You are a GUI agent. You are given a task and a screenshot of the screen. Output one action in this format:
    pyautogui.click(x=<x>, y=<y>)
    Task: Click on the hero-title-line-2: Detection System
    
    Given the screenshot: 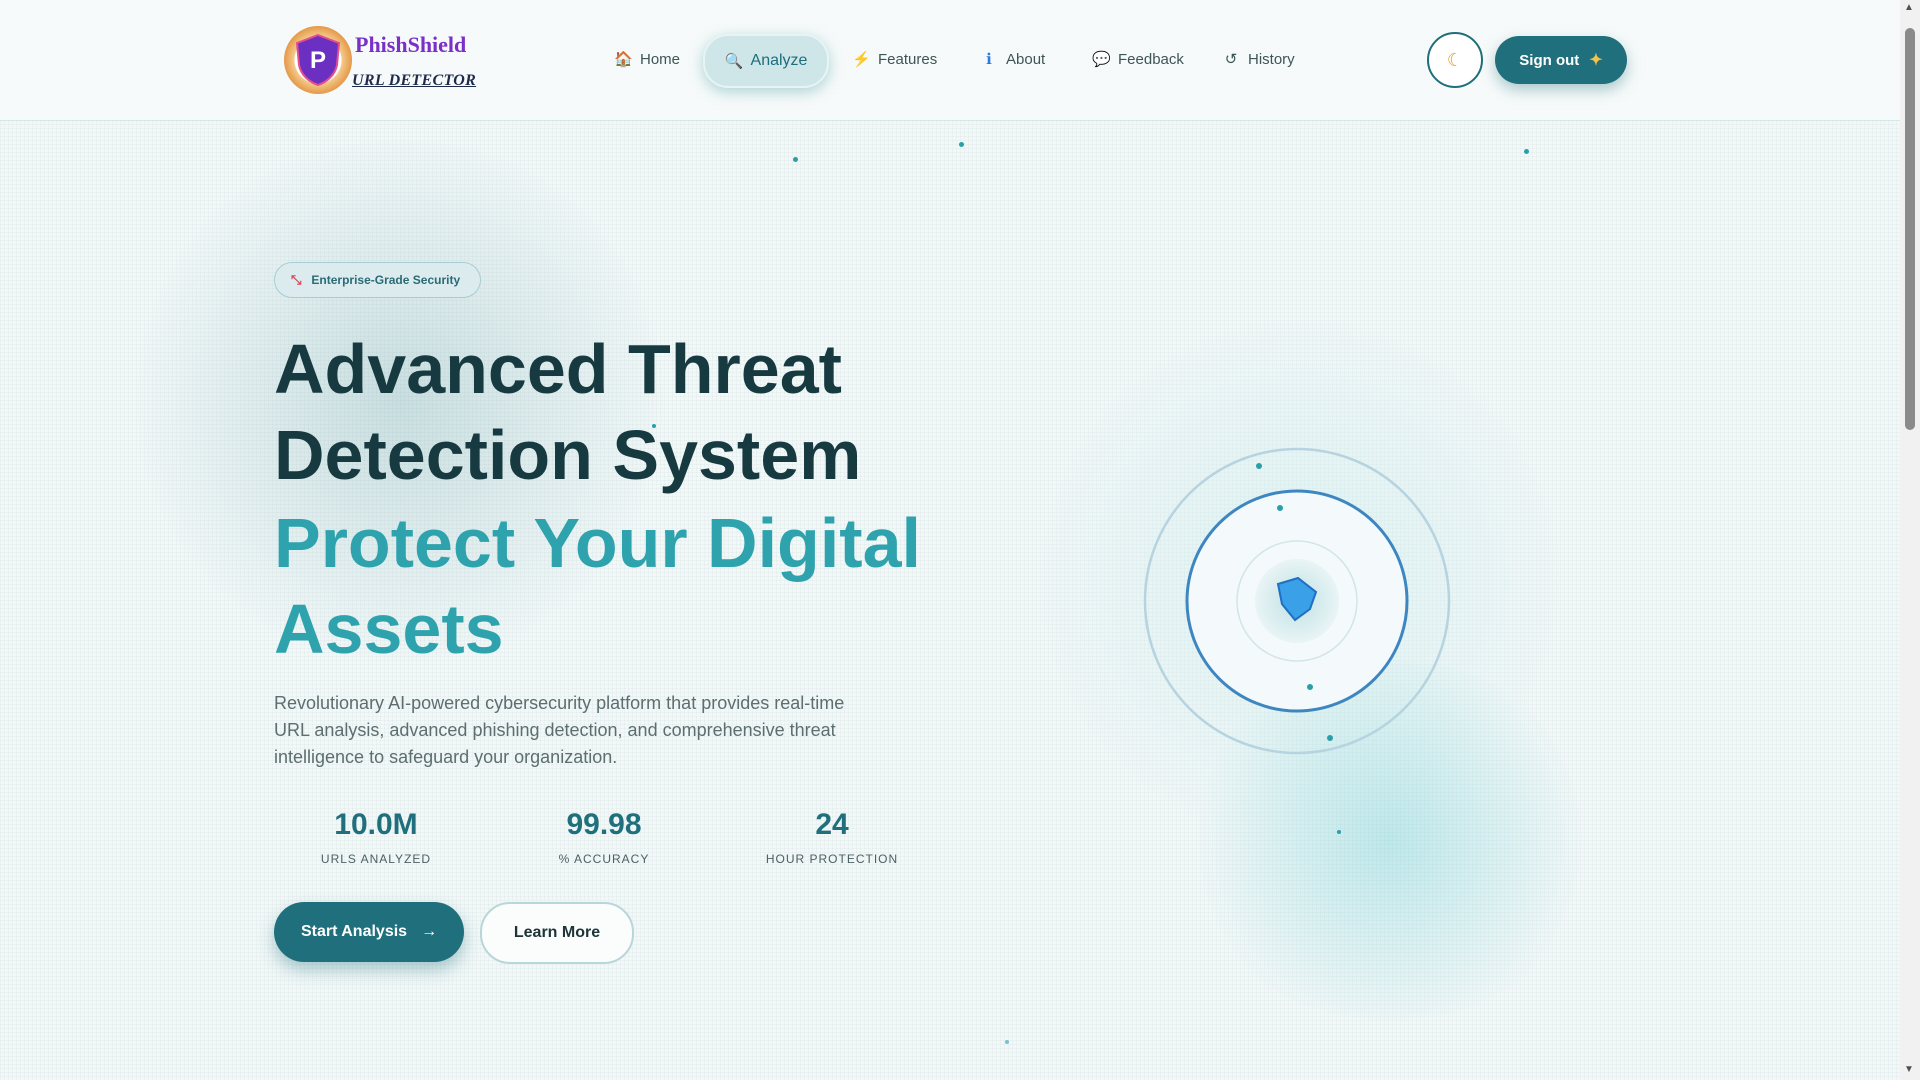 What is the action you would take?
    pyautogui.click(x=568, y=455)
    